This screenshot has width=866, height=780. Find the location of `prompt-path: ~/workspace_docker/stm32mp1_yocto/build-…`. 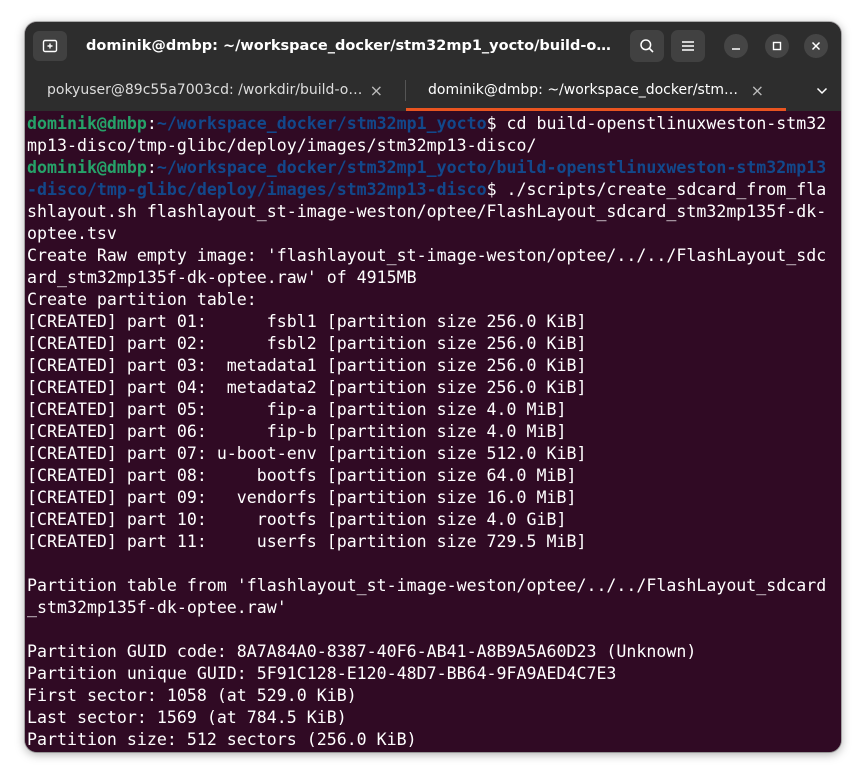

prompt-path: ~/workspace_docker/stm32mp1_yocto/build-… is located at coordinates (491, 167).